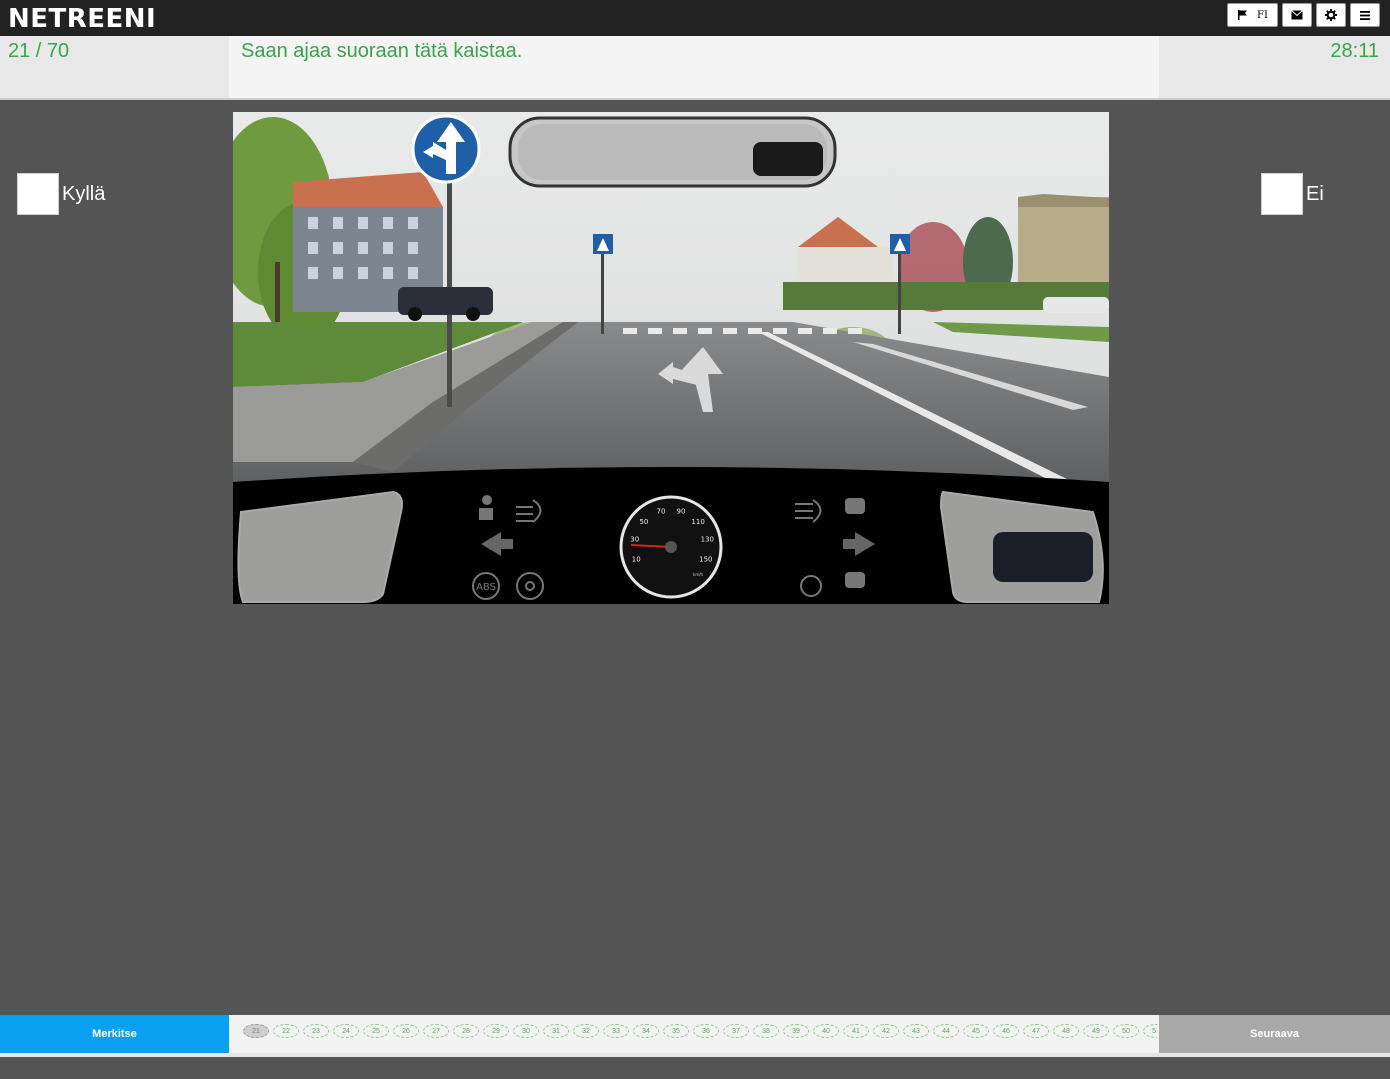 The width and height of the screenshot is (1390, 1079). What do you see at coordinates (616, 1031) in the screenshot?
I see `question-nav-item: 33` at bounding box center [616, 1031].